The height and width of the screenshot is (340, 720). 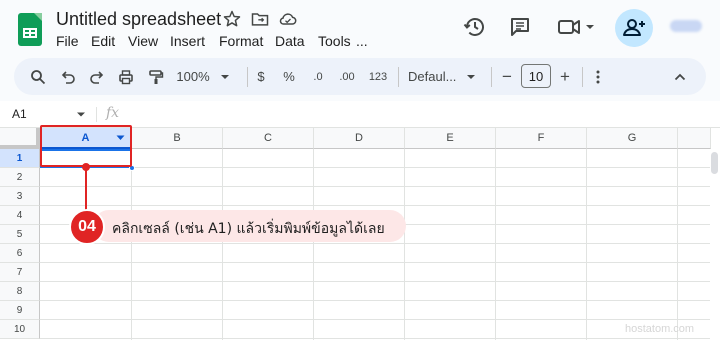 I want to click on increase-font-size-button: +, so click(x=565, y=76).